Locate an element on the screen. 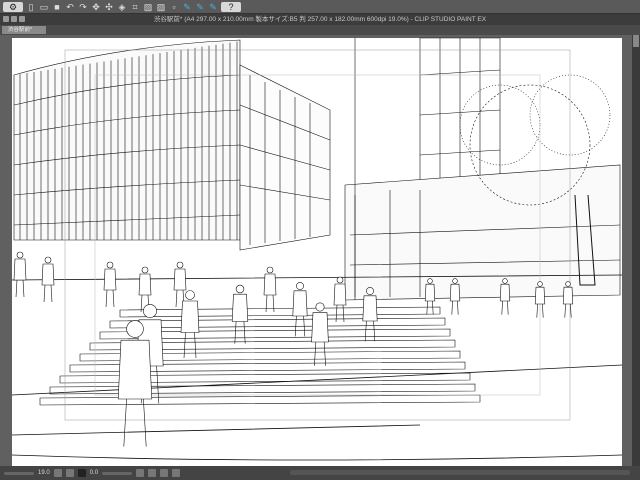 The height and width of the screenshot is (480, 640). pen-icon: ✎ is located at coordinates (187, 7).